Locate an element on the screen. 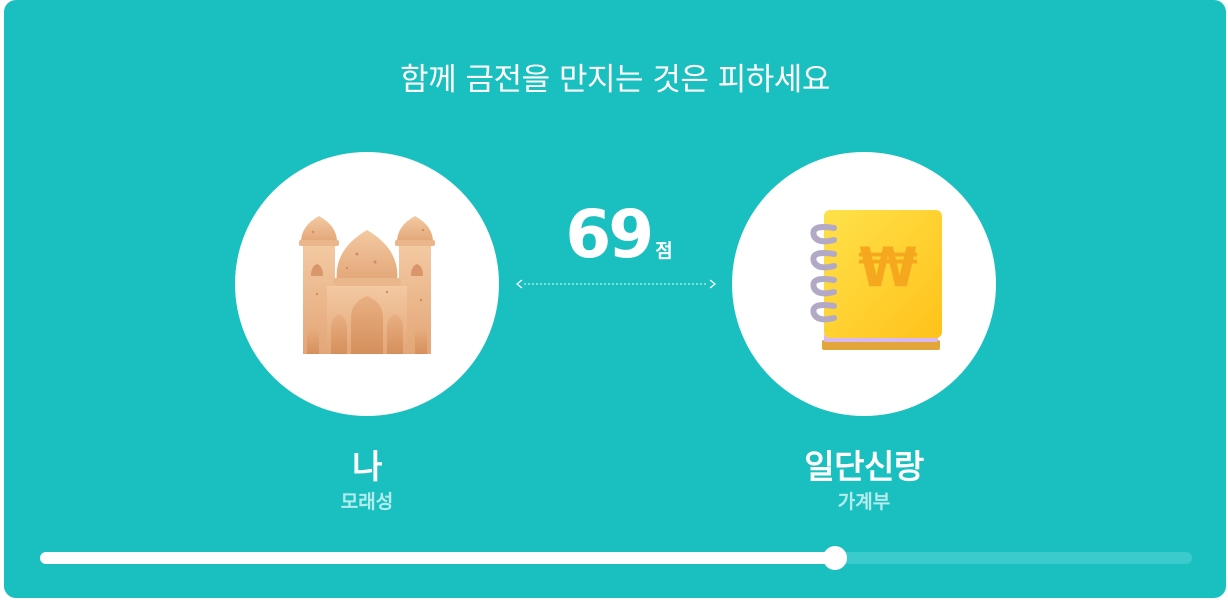 The height and width of the screenshot is (601, 1228). right-person-name: 일단신랑 is located at coordinates (864, 466).